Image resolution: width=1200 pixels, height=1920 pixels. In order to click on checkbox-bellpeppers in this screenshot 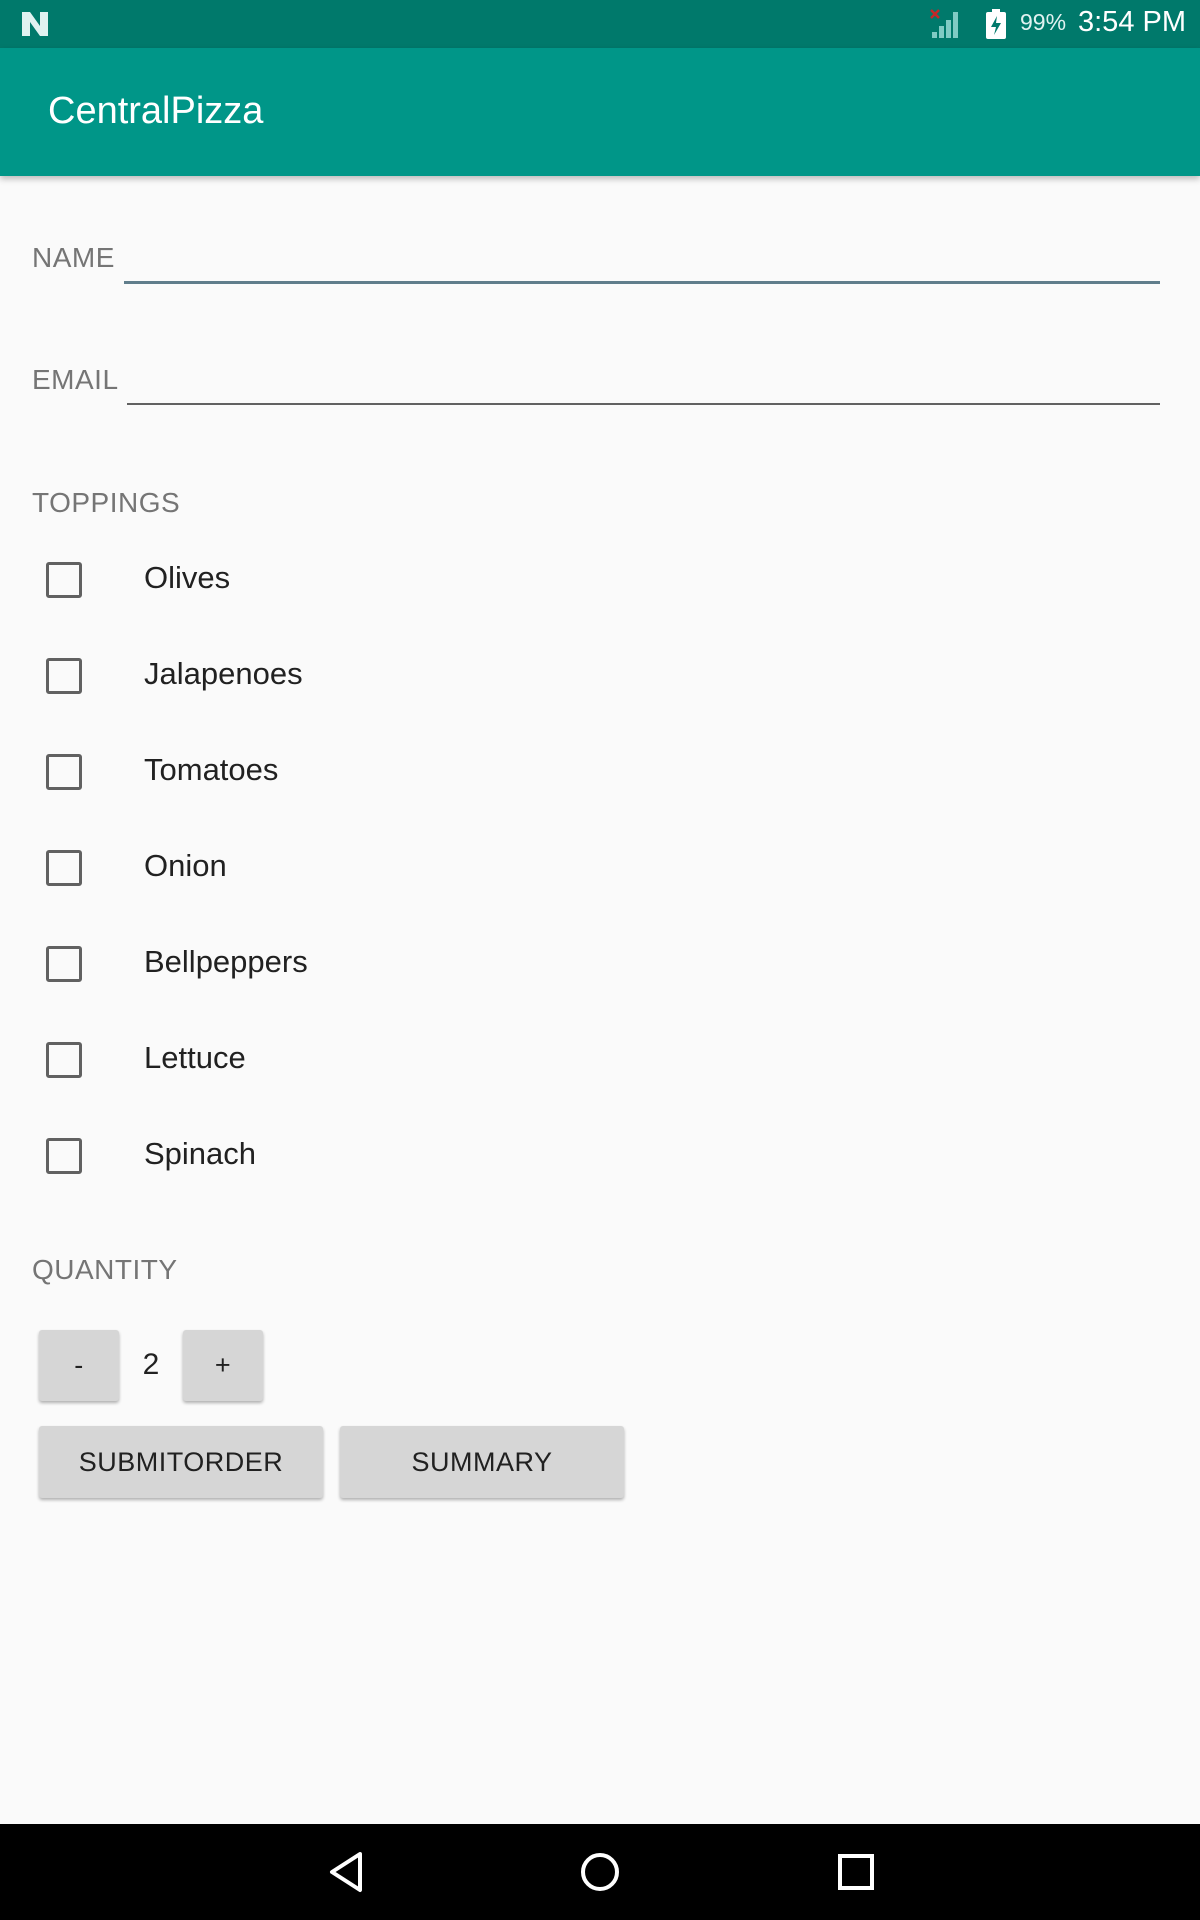, I will do `click(64, 964)`.